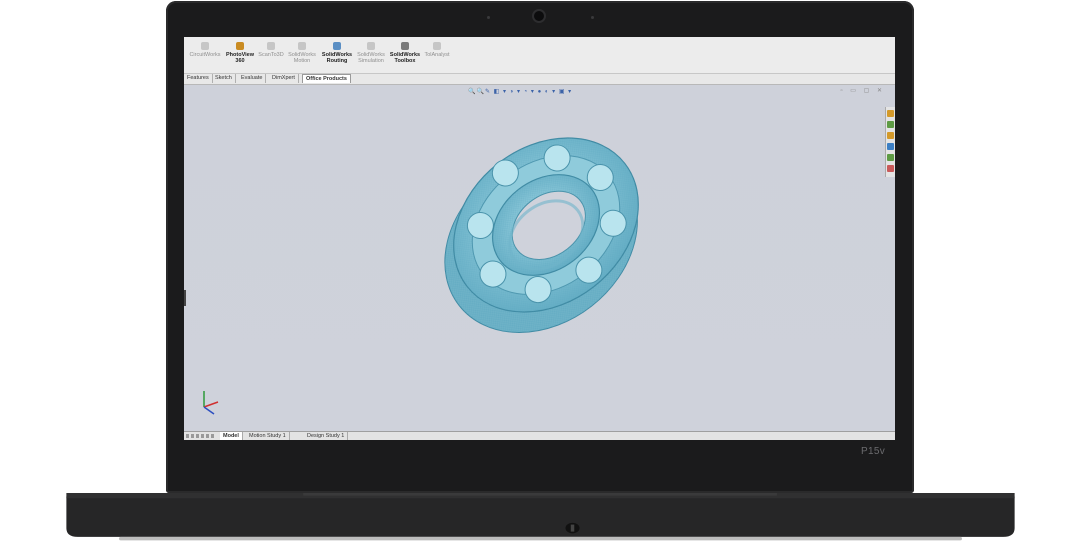 This screenshot has height=550, width=1081. Describe the element at coordinates (539, 435) in the screenshot. I see `model-tabs-bar: Model Motion Study 1 Design Study 1` at that location.